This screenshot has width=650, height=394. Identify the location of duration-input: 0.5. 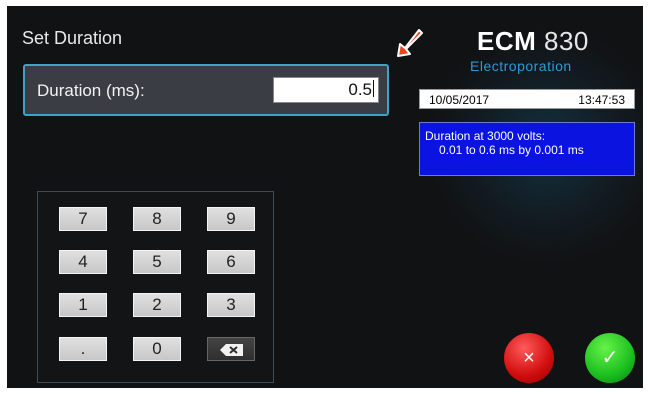
(326, 90).